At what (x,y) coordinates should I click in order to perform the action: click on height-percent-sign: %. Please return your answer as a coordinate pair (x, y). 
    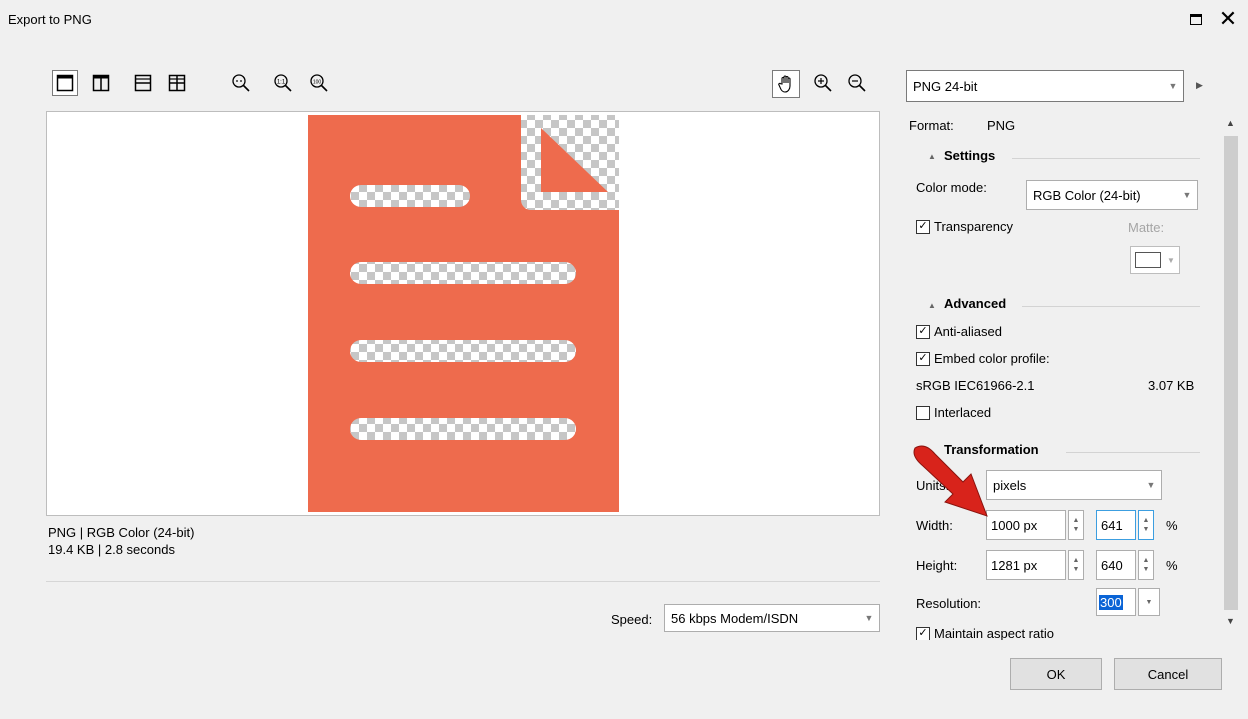
    Looking at the image, I should click on (1172, 565).